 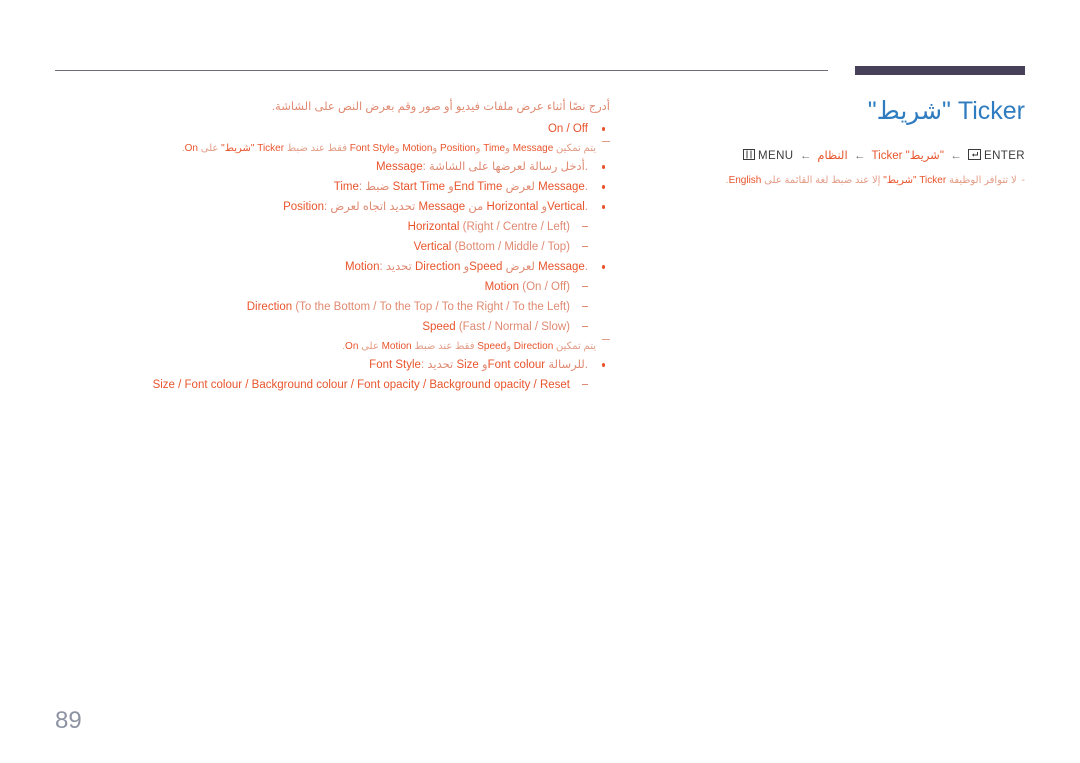 What do you see at coordinates (441, 70) in the screenshot?
I see `header-rule` at bounding box center [441, 70].